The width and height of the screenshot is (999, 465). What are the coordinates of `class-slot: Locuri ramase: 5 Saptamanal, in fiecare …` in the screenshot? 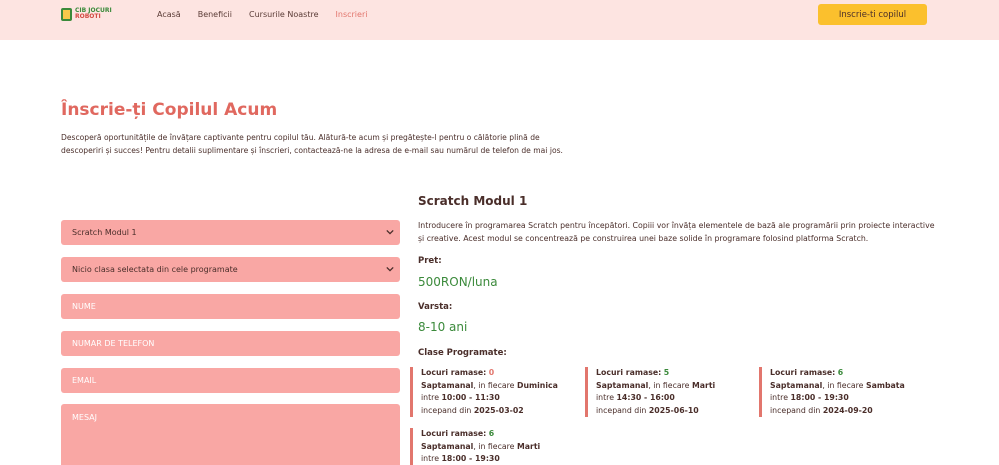 It's located at (667, 392).